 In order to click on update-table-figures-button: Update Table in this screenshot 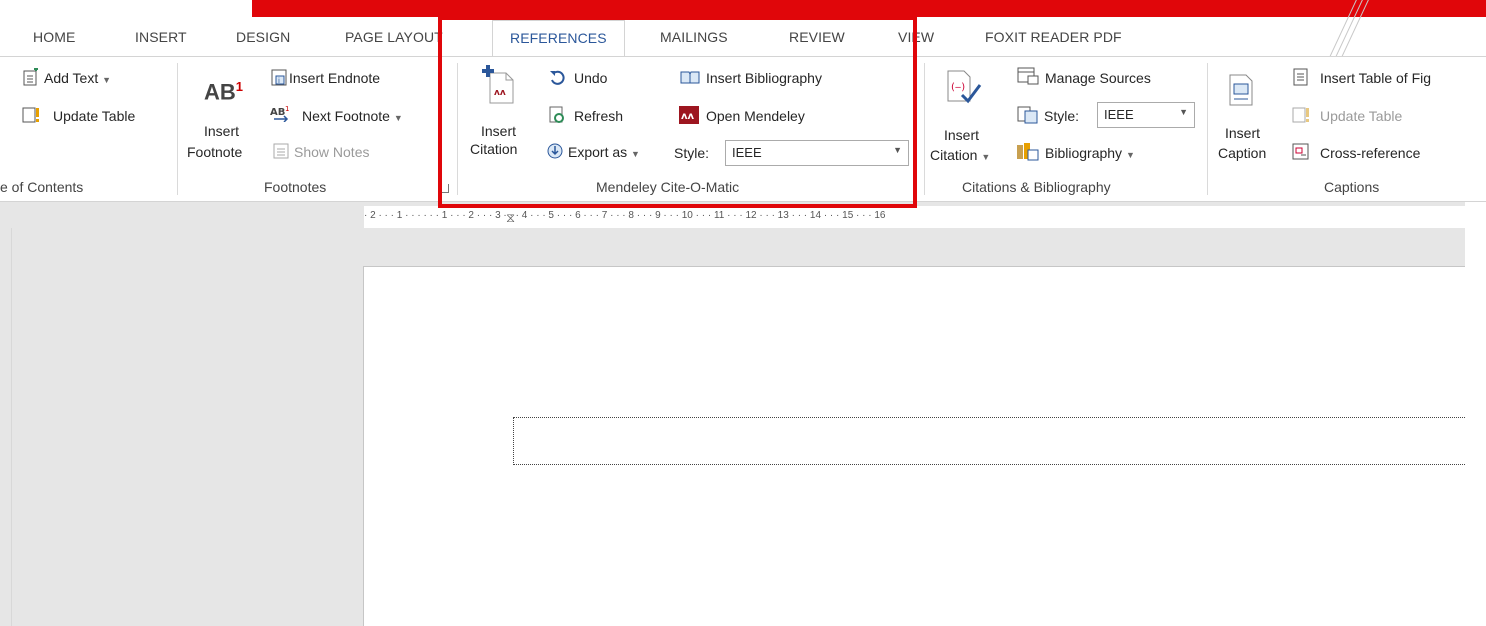, I will do `click(1361, 116)`.